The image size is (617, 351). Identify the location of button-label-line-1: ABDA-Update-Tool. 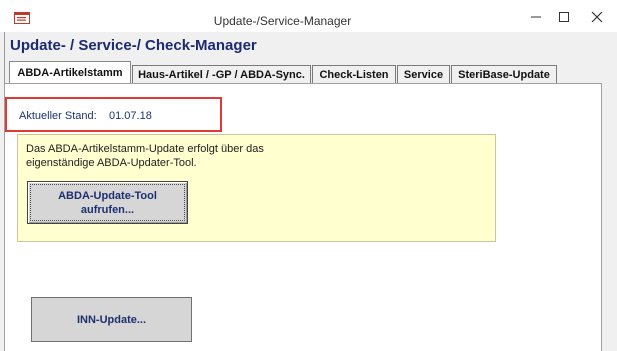
(107, 195).